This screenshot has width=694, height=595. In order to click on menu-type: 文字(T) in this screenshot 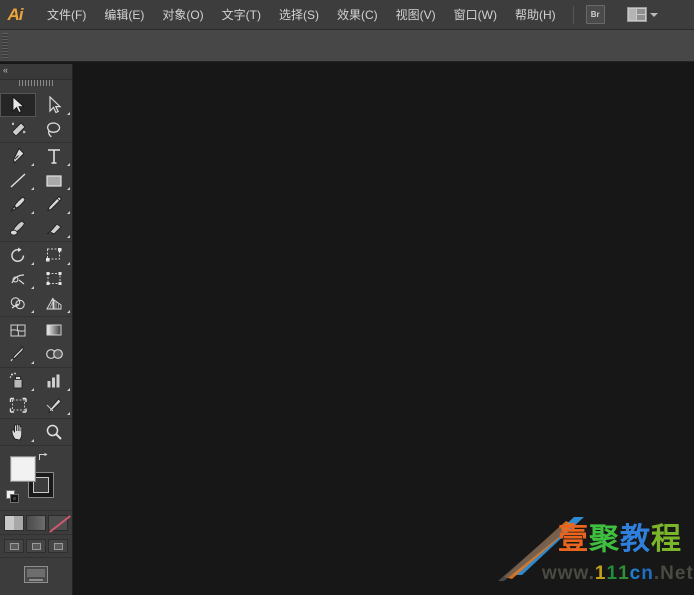, I will do `click(241, 15)`.